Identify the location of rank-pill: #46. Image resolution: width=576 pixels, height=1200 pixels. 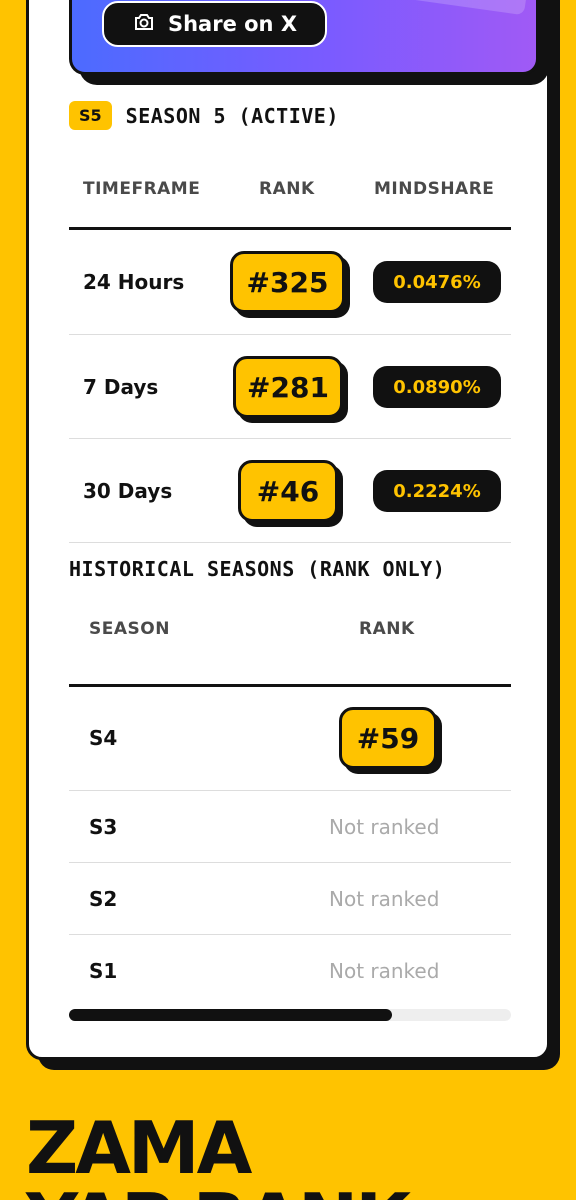
(288, 491).